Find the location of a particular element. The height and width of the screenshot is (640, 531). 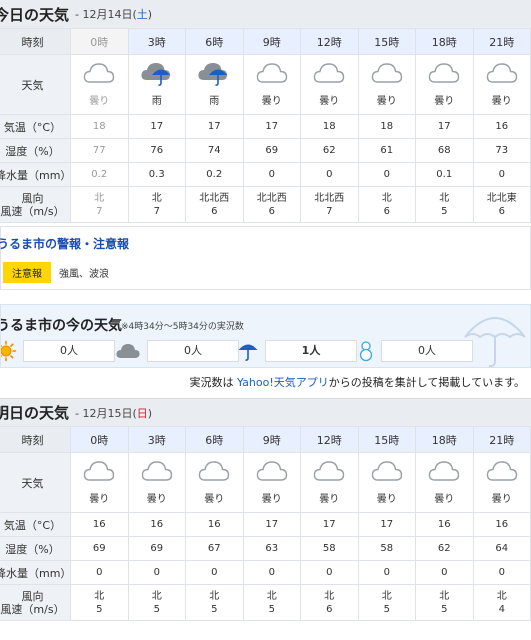

humidity-cell: 63 is located at coordinates (271, 548).